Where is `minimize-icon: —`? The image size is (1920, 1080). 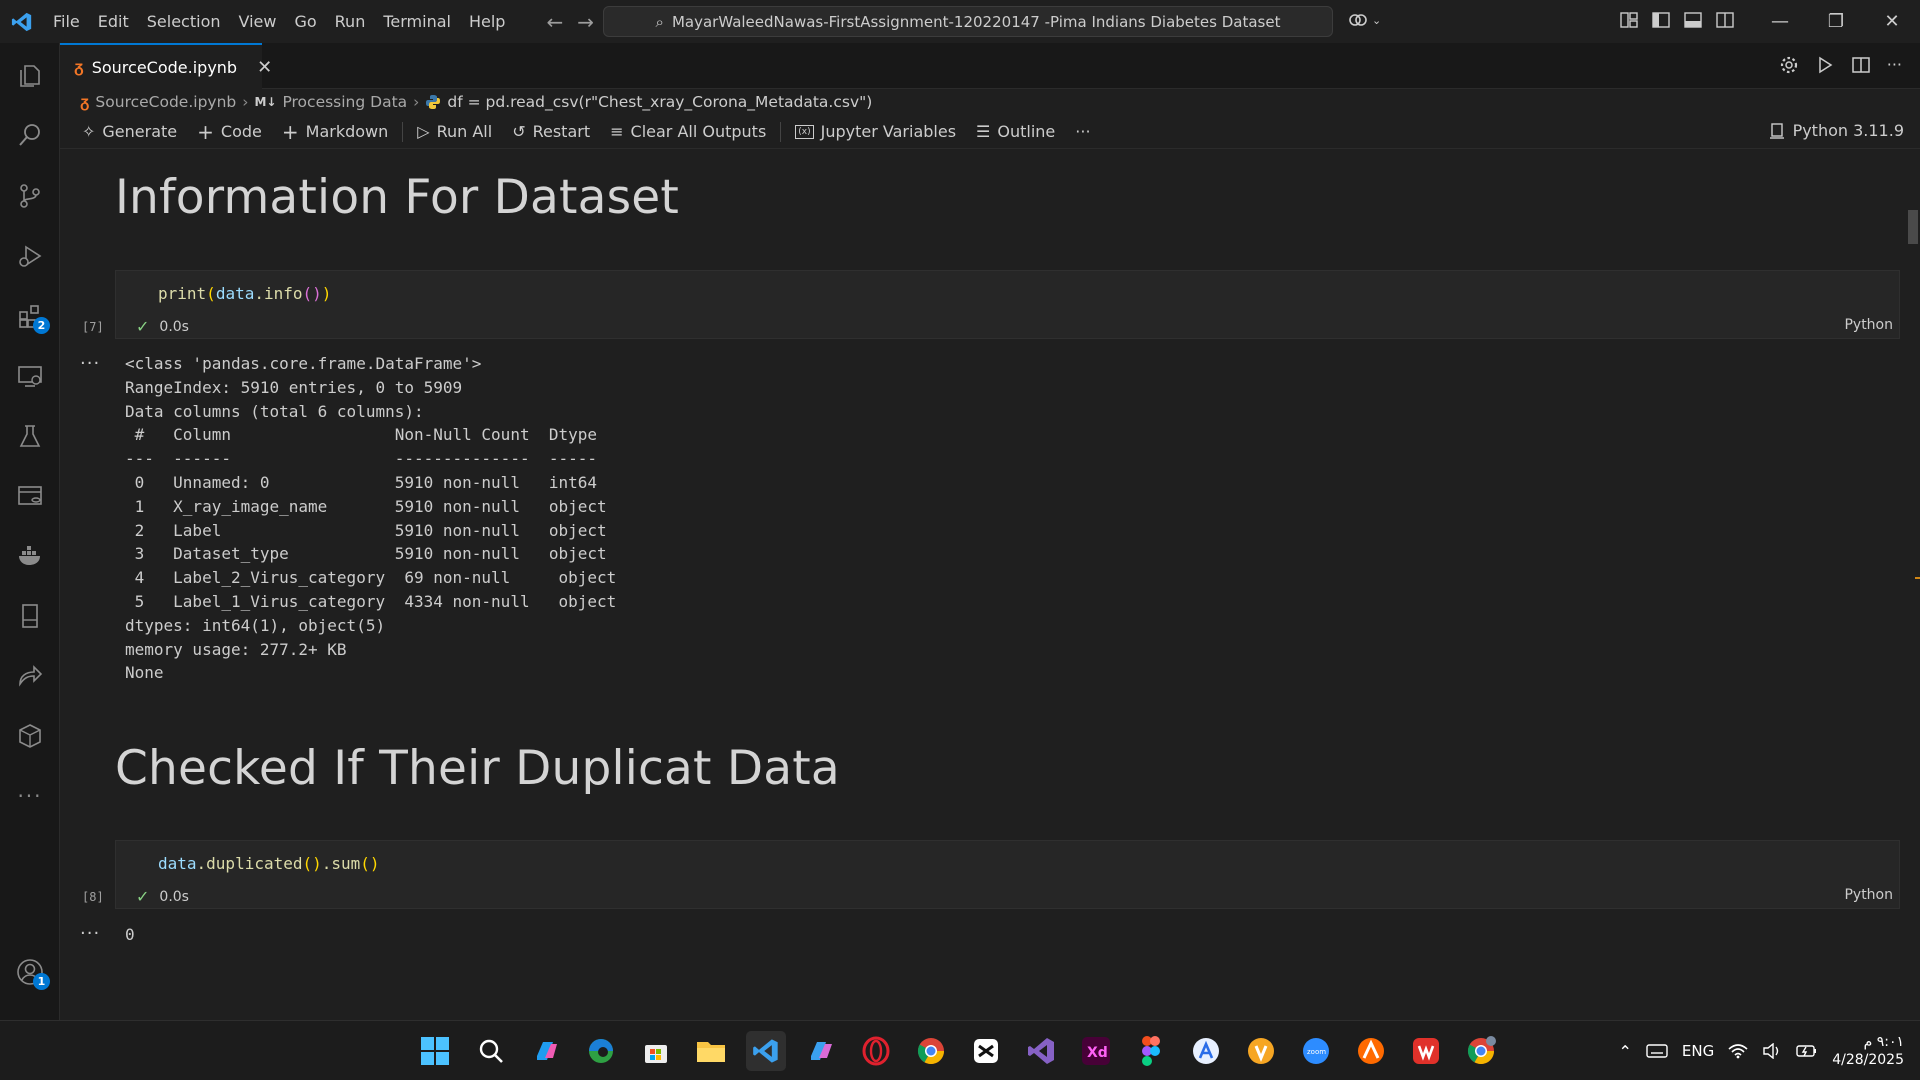 minimize-icon: — is located at coordinates (1780, 21).